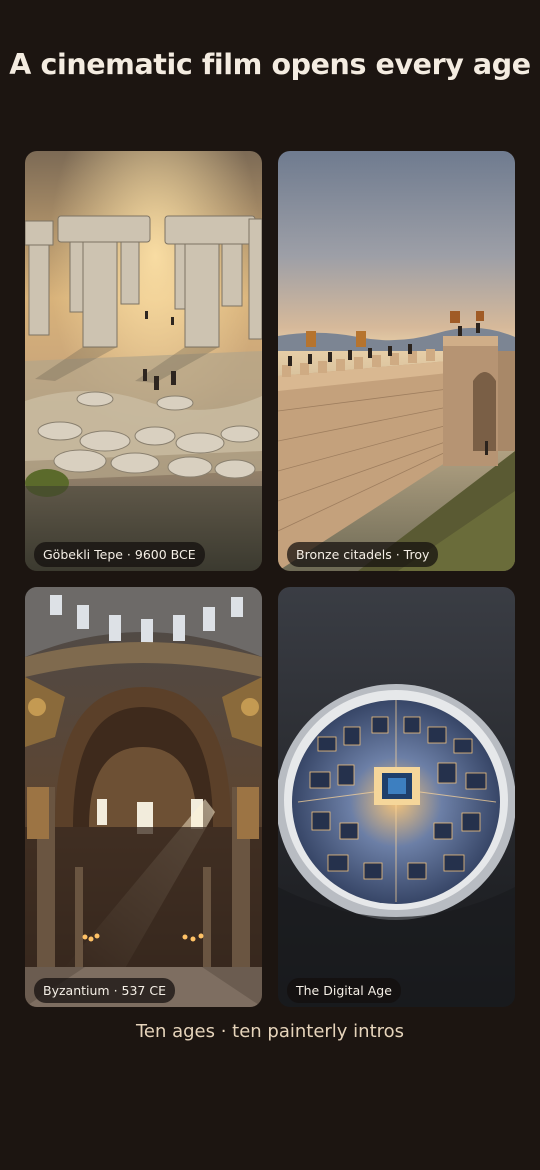  I want to click on card-label: Bronze citadels · Troy, so click(363, 554).